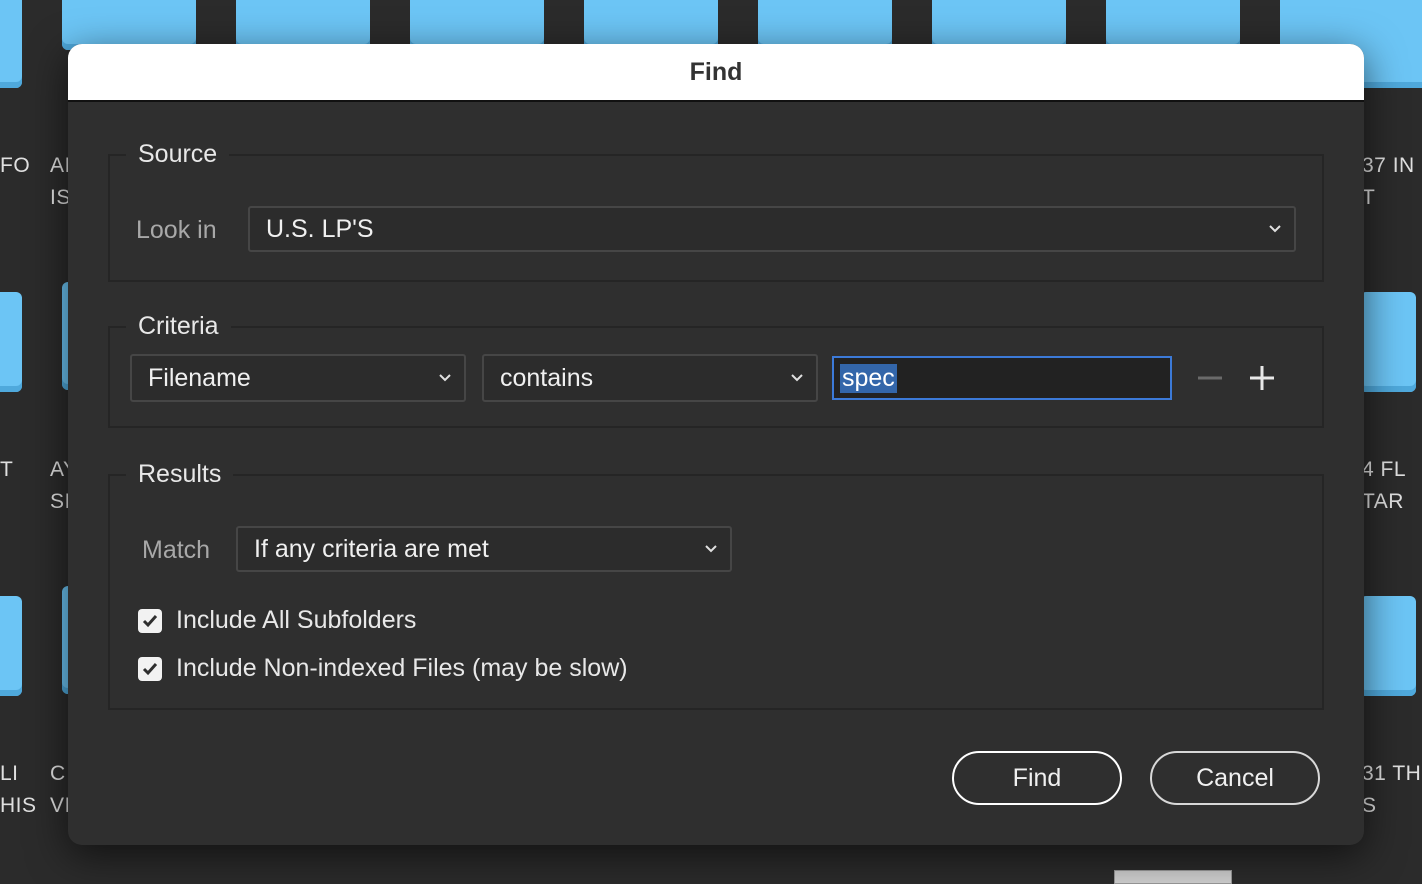 This screenshot has width=1422, height=884. I want to click on dialog-title: Find, so click(716, 71).